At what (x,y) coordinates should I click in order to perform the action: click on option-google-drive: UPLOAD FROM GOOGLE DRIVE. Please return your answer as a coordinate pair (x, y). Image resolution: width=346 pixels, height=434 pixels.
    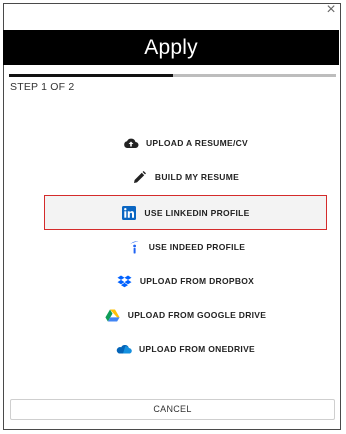
    Looking at the image, I should click on (185, 315).